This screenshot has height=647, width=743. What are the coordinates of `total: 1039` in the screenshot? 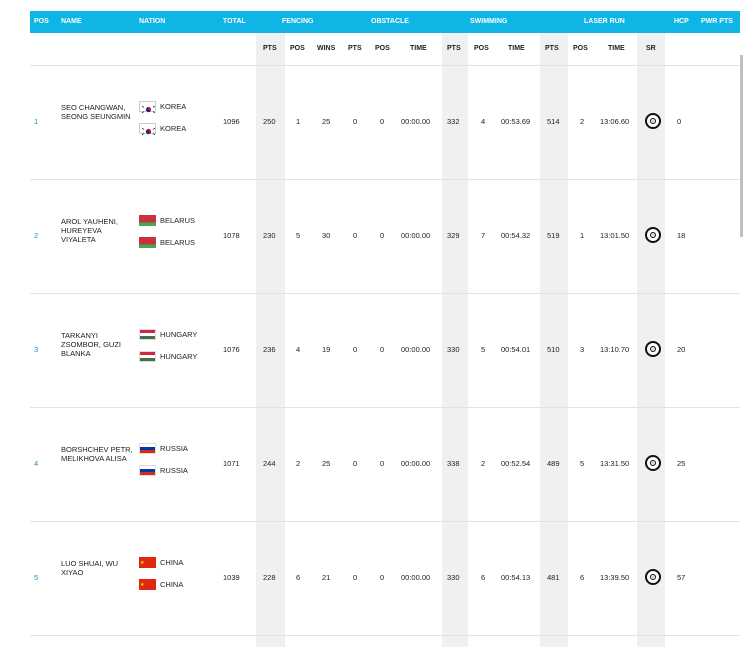 It's located at (231, 577).